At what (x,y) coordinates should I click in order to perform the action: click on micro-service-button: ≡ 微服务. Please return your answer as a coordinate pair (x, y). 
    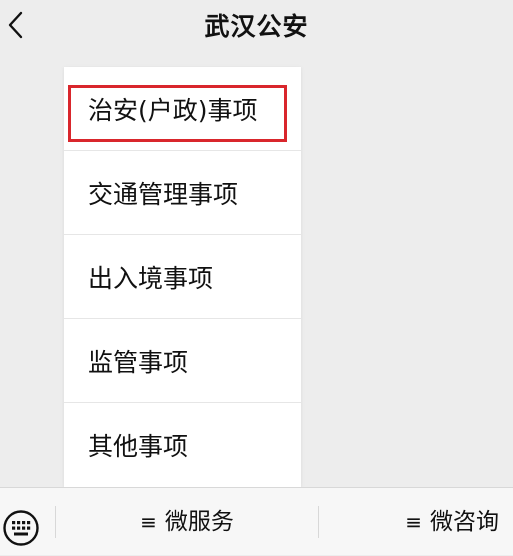
    Looking at the image, I should click on (187, 522).